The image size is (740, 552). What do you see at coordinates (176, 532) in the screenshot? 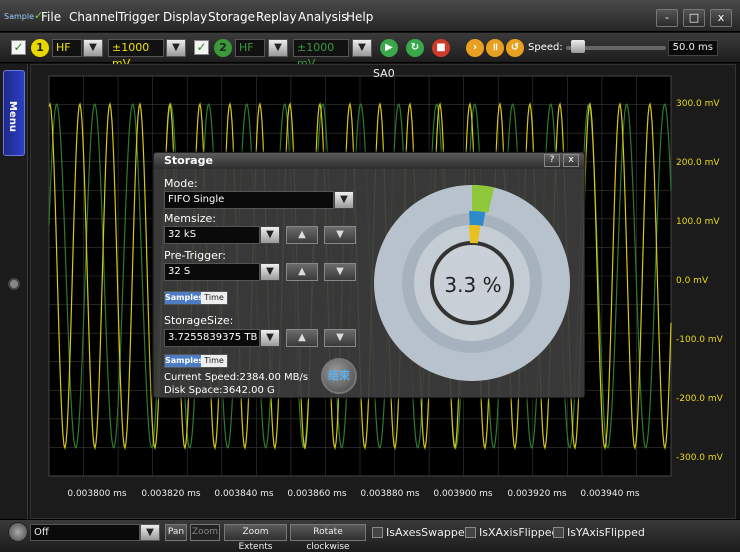
I see `pan-button: Pan` at bounding box center [176, 532].